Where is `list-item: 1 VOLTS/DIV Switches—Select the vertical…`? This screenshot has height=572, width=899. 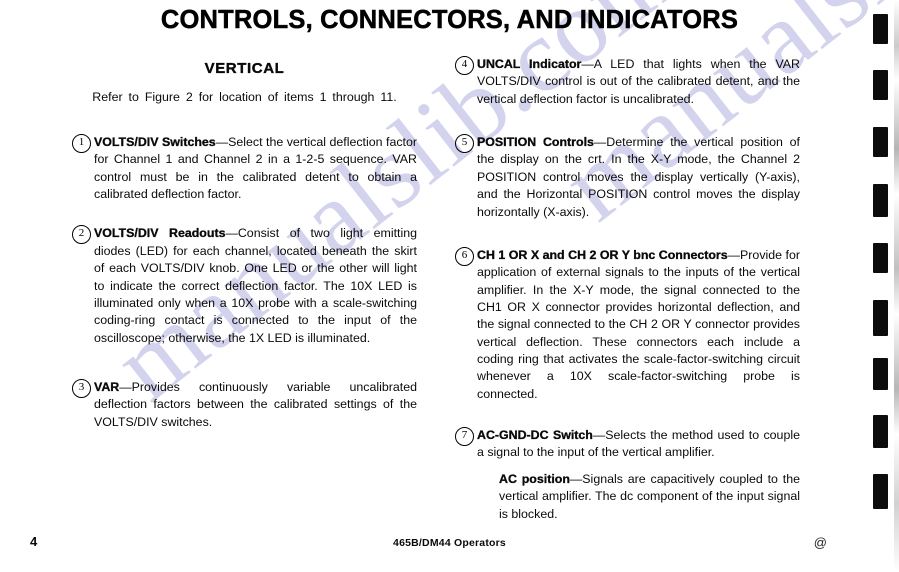 list-item: 1 VOLTS/DIV Switches—Select the vertical… is located at coordinates (244, 168).